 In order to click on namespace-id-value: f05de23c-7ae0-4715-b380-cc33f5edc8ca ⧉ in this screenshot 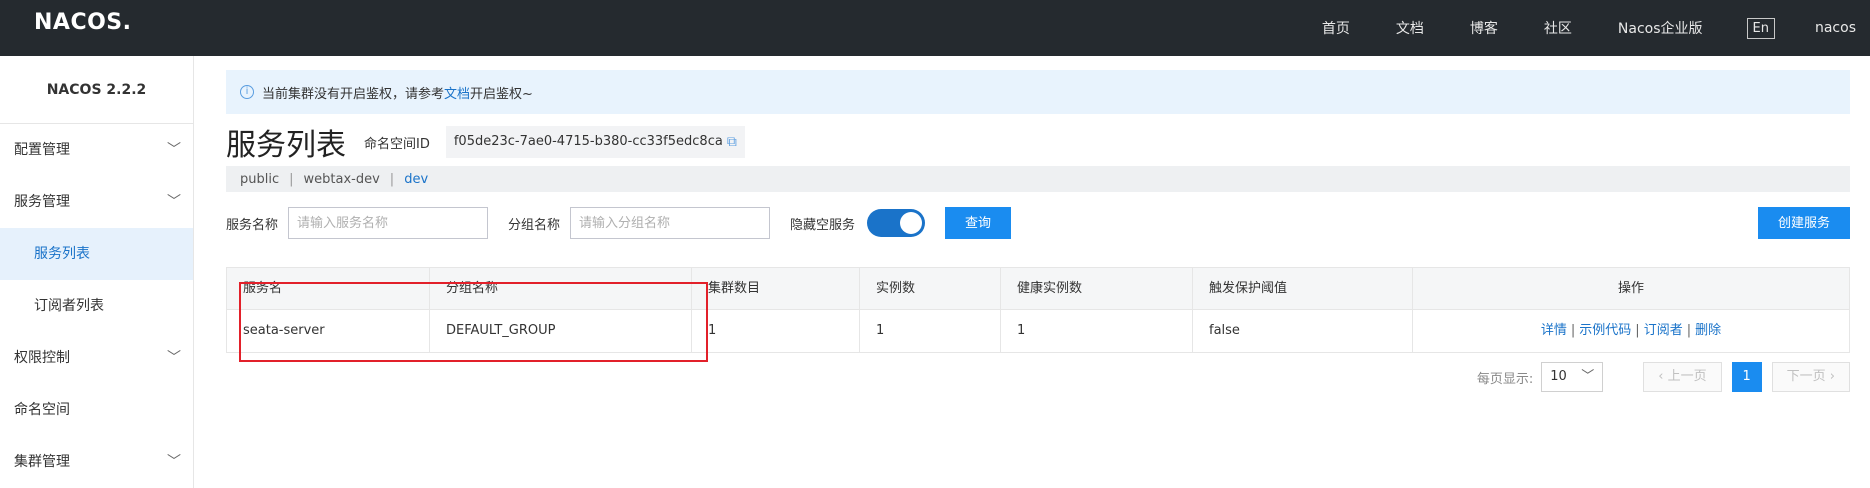, I will do `click(595, 142)`.